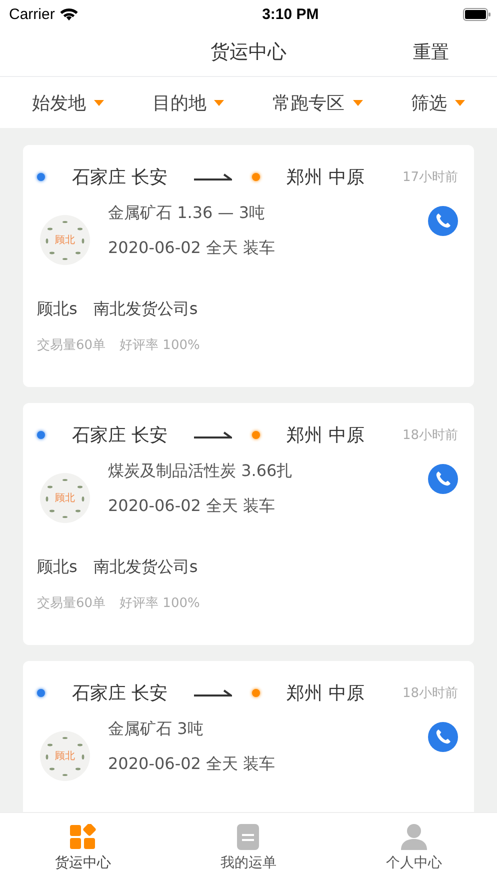  I want to click on status-time: 3:10 PM, so click(290, 14).